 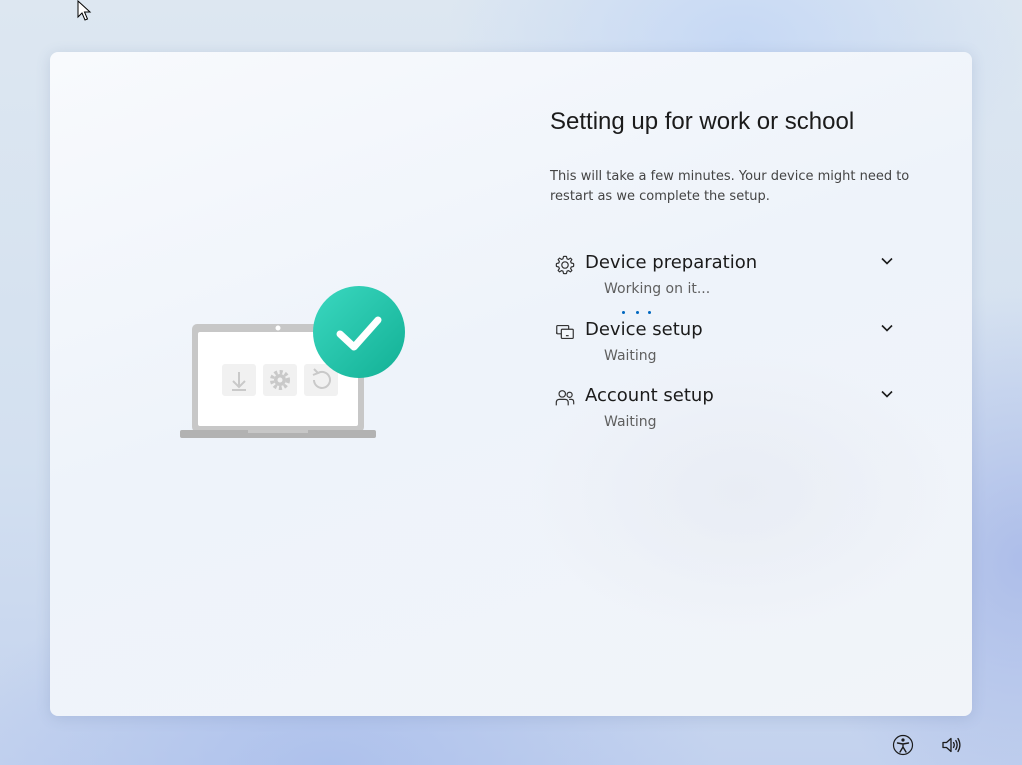 What do you see at coordinates (638, 313) in the screenshot?
I see `progress-dots` at bounding box center [638, 313].